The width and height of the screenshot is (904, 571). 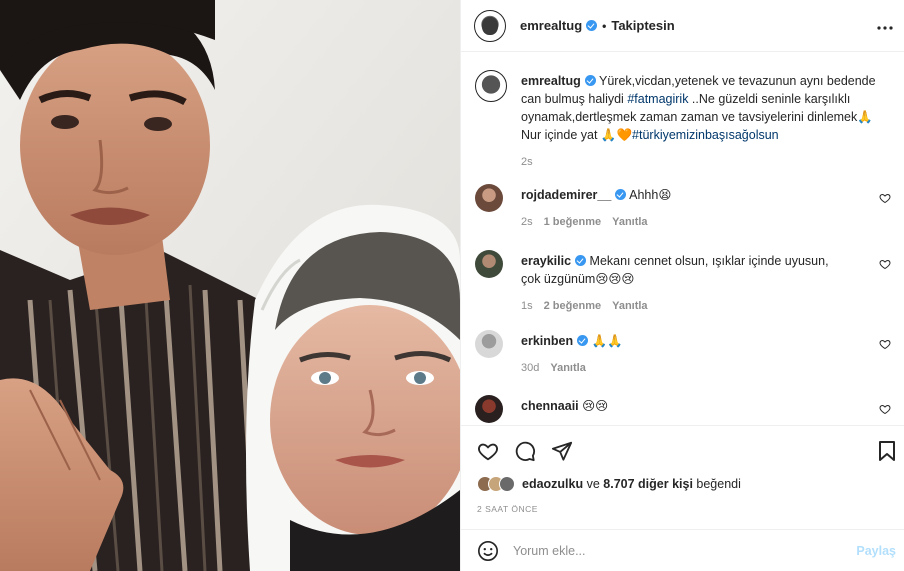 I want to click on add-comment-bar: Paylaş, so click(x=682, y=550).